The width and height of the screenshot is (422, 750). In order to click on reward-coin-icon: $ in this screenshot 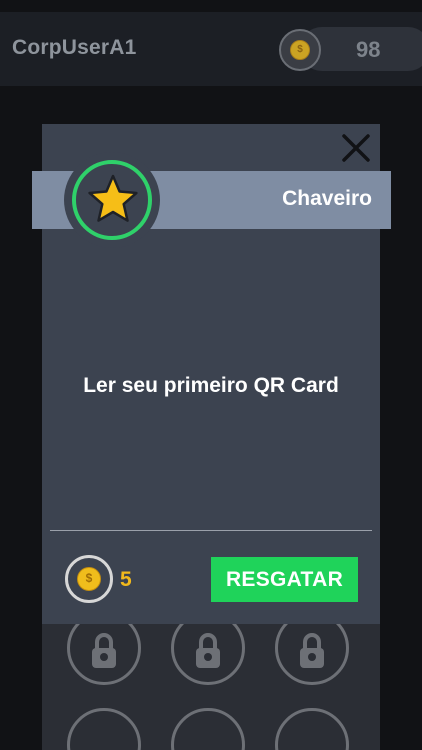, I will do `click(89, 579)`.